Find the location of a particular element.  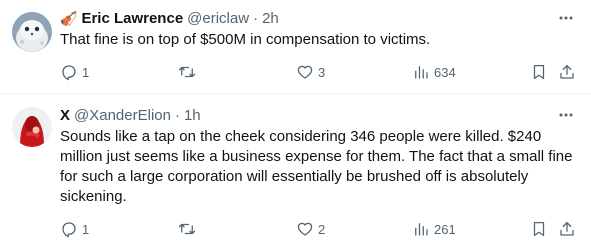

action-bar: 1 2 261 is located at coordinates (320, 229).